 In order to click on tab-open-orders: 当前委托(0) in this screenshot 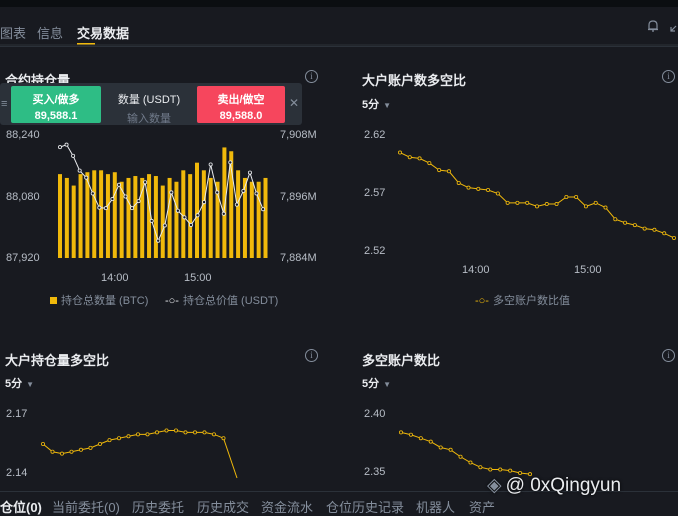, I will do `click(86, 506)`.